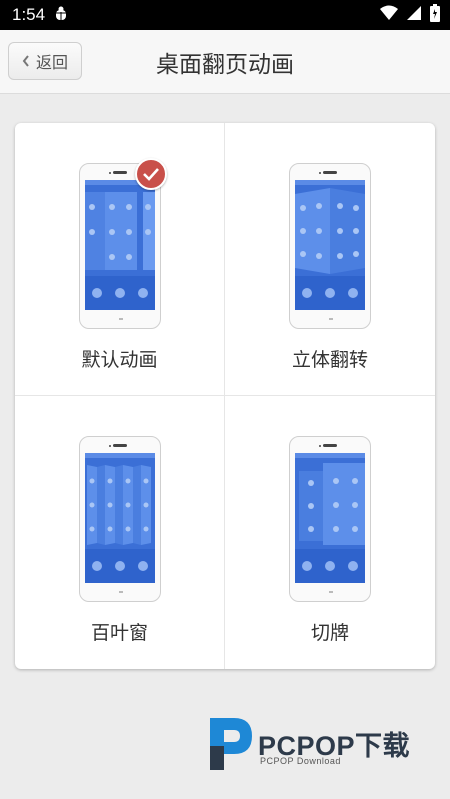 Image resolution: width=450 pixels, height=799 pixels. I want to click on bug-icon, so click(61, 15).